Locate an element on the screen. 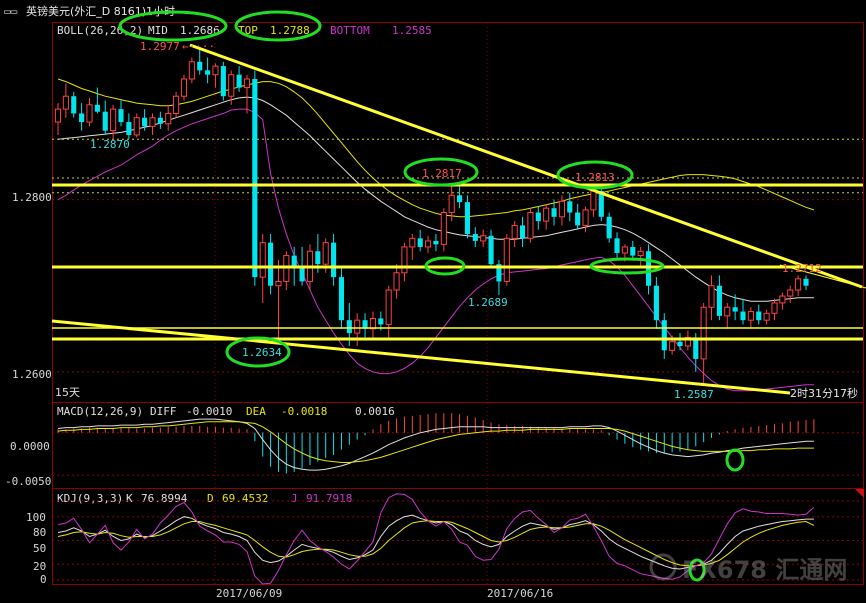 Image resolution: width=866 pixels, height=603 pixels. macd-dea-name: DEA is located at coordinates (256, 411).